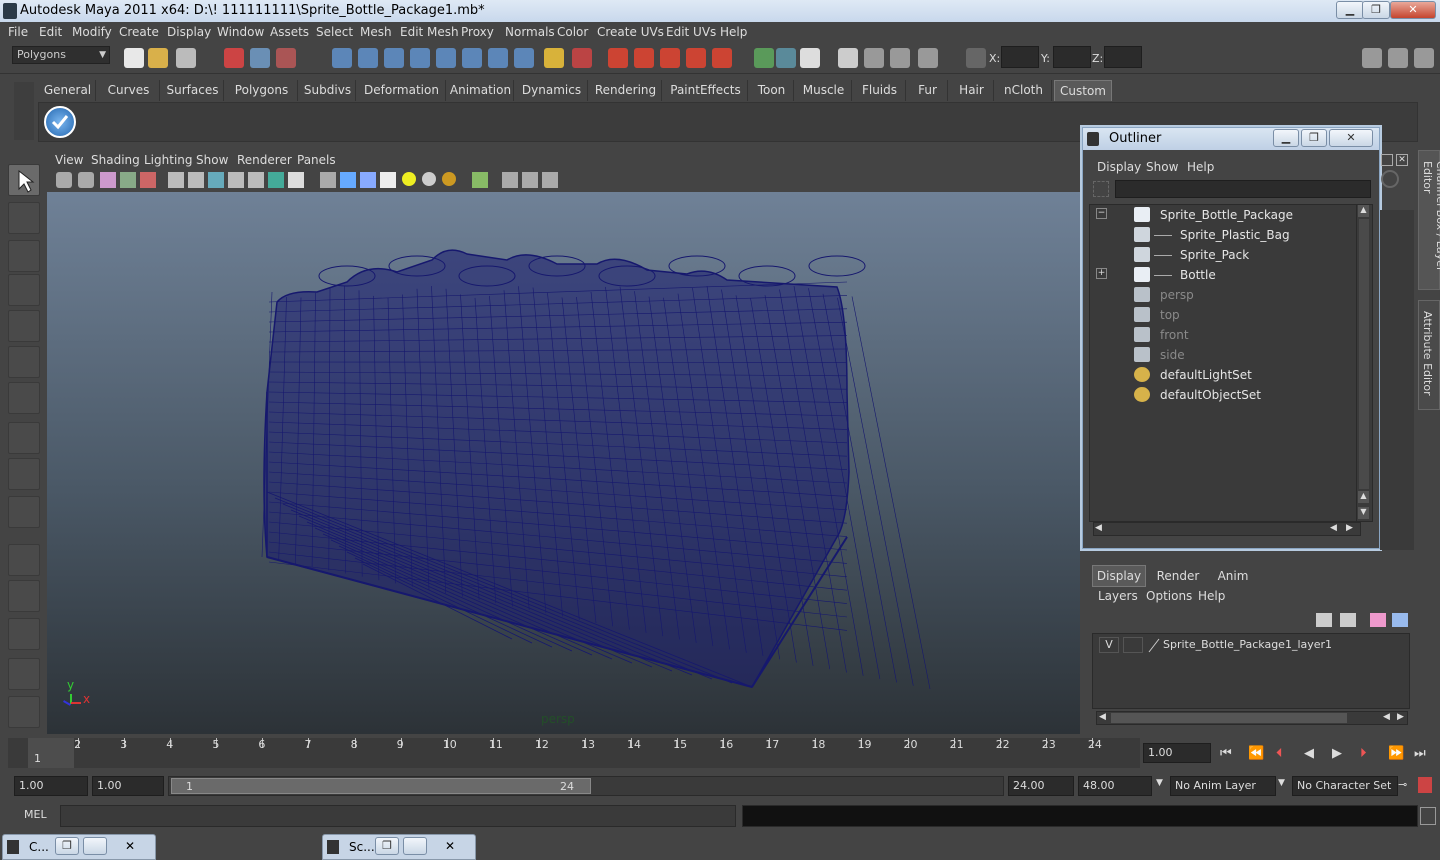 This screenshot has height=860, width=1440. What do you see at coordinates (874, 58) in the screenshot?
I see `outliner-toggle-icon` at bounding box center [874, 58].